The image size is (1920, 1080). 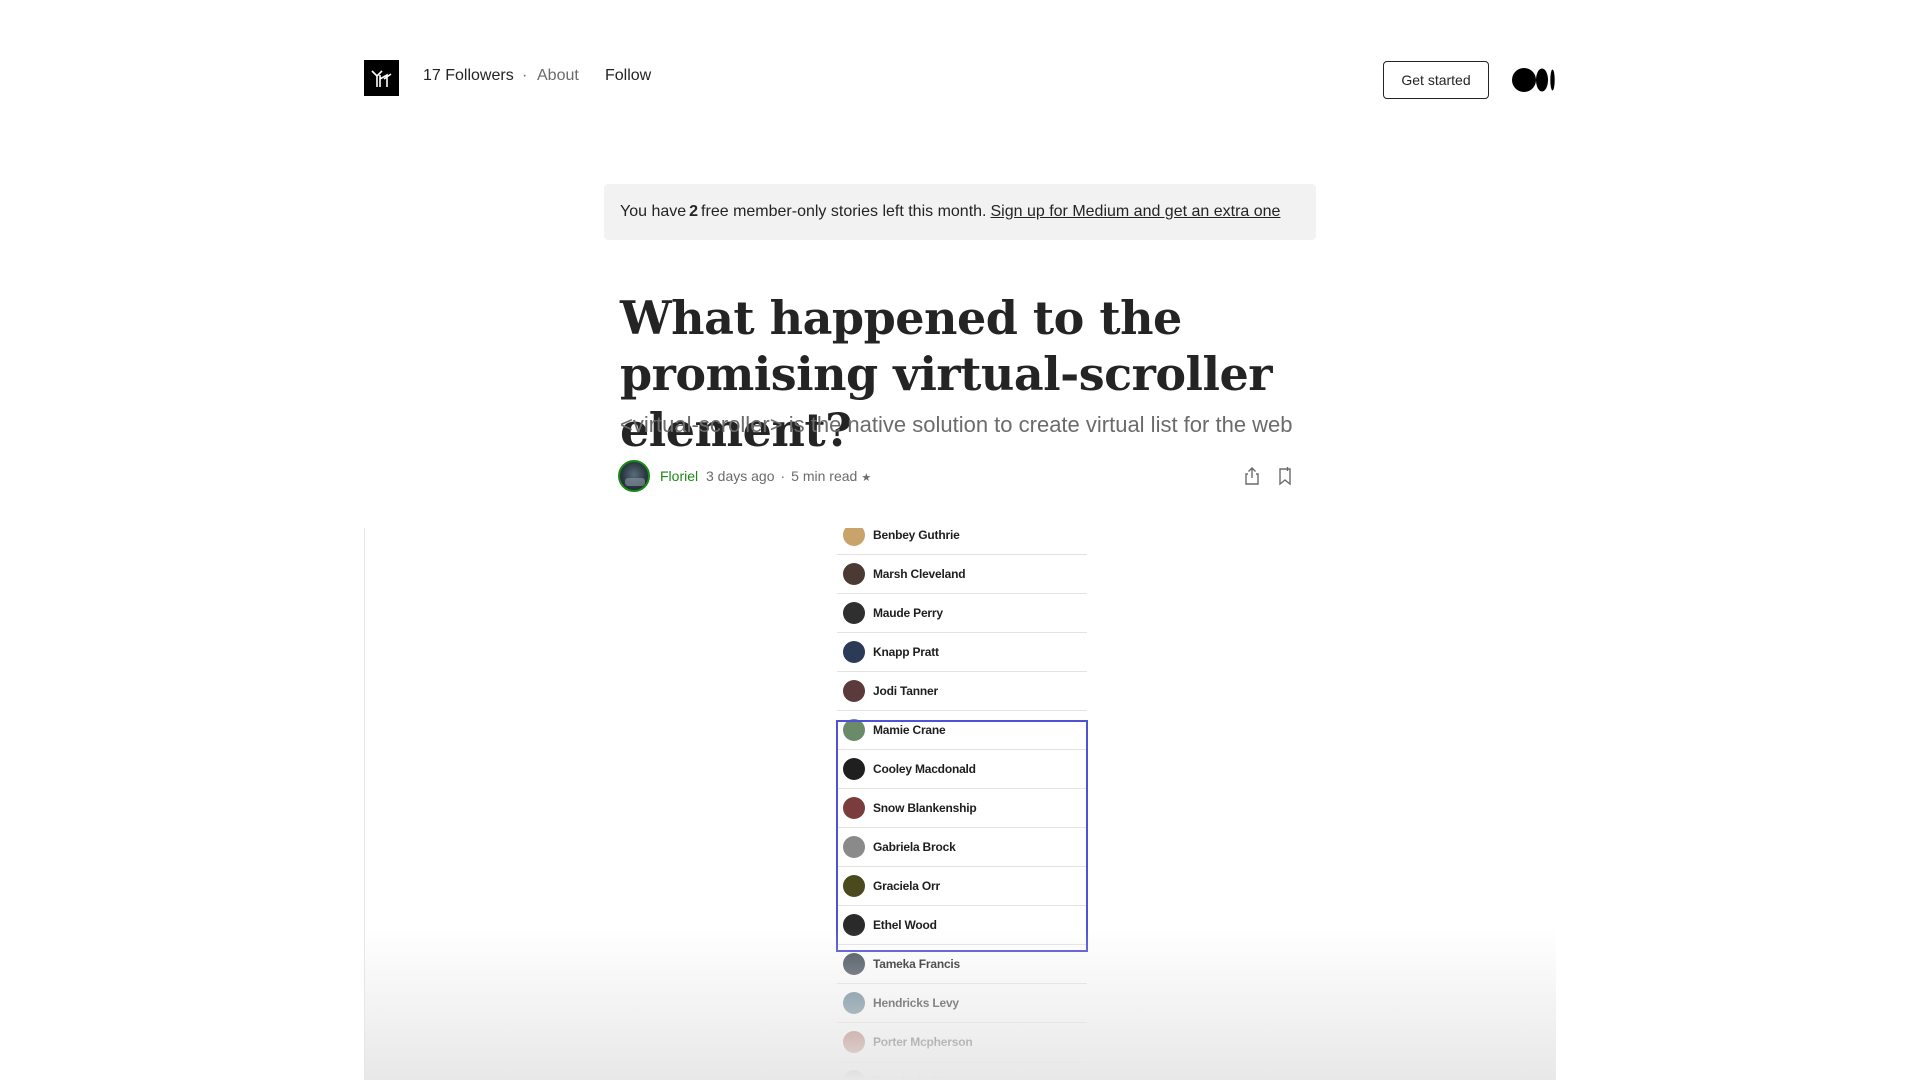 I want to click on article-meta: 3 days ago · 5 min read ★, so click(x=788, y=476).